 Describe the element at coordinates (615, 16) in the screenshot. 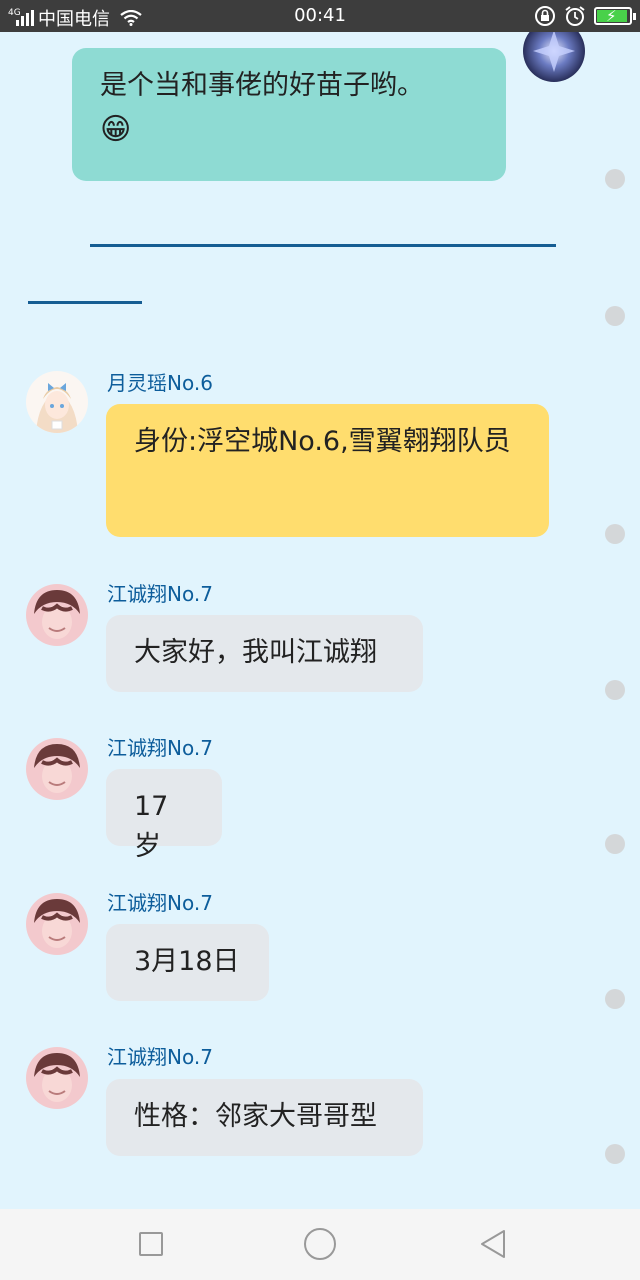

I see `battery-charging-icon: ⚡` at that location.